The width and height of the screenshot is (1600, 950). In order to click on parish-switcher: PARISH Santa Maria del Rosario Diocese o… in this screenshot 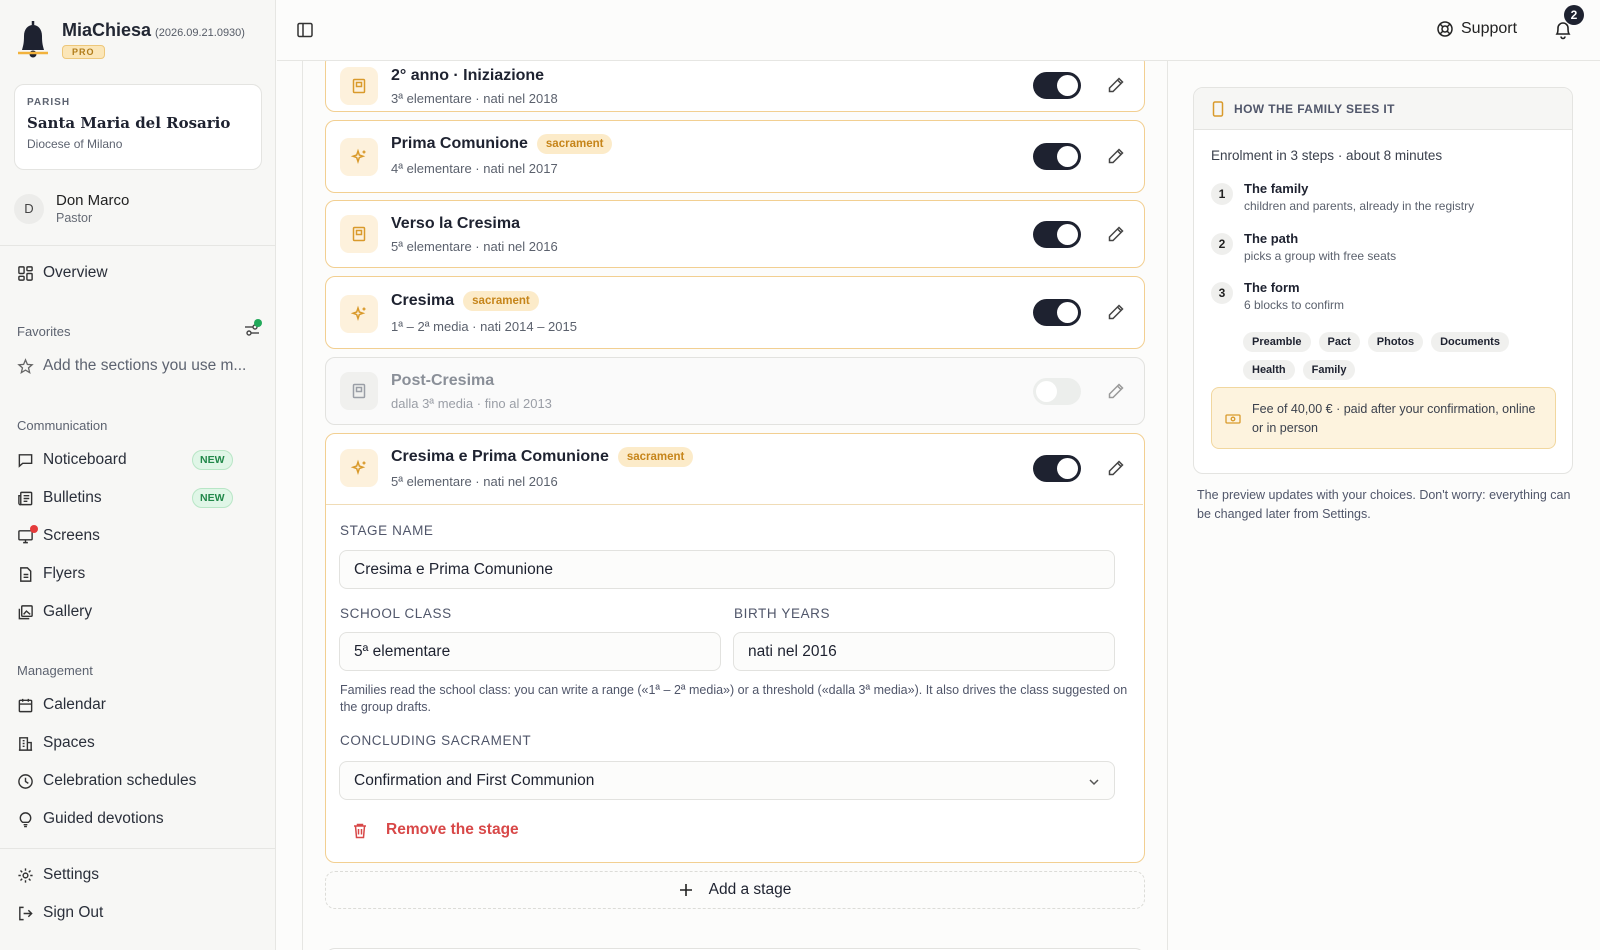, I will do `click(138, 127)`.